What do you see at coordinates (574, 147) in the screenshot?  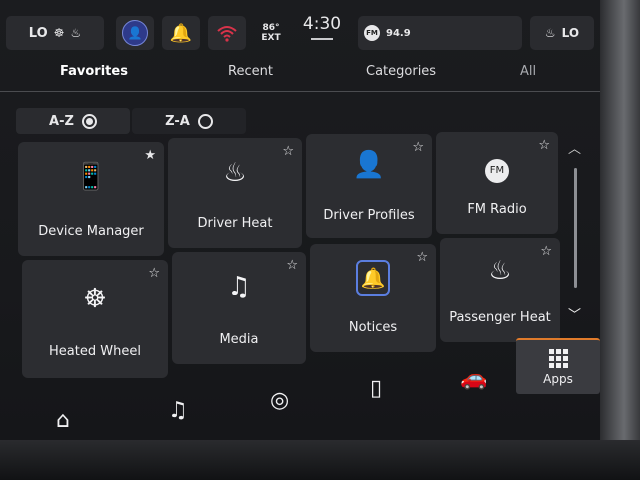 I see `scroll-up-icon: ︿` at bounding box center [574, 147].